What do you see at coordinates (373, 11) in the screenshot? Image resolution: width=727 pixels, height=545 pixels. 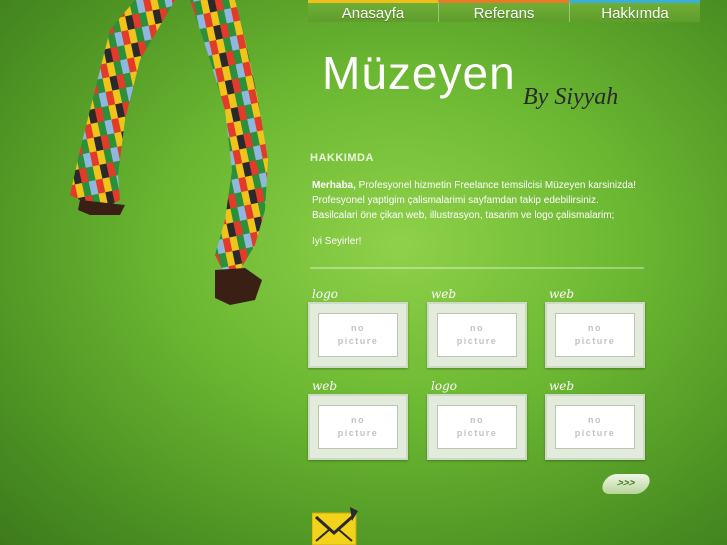 I see `nav-anasayfa: Anasayfa` at bounding box center [373, 11].